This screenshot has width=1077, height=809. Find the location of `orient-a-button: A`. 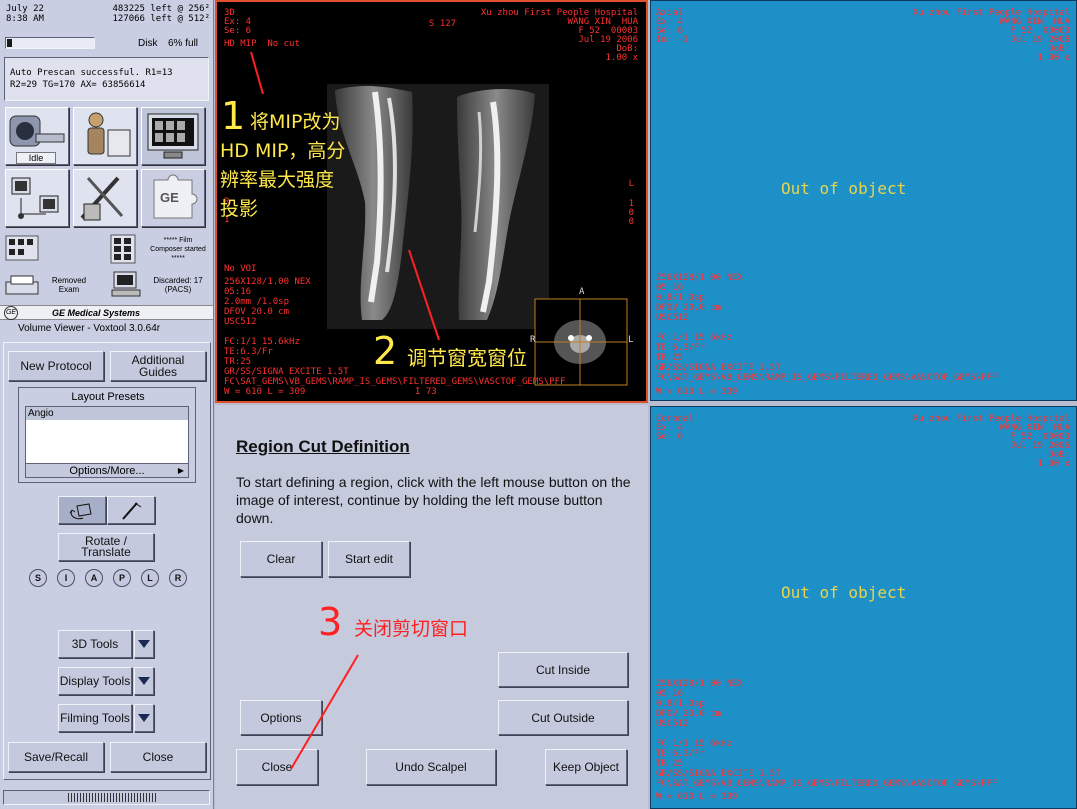

orient-a-button: A is located at coordinates (94, 578).